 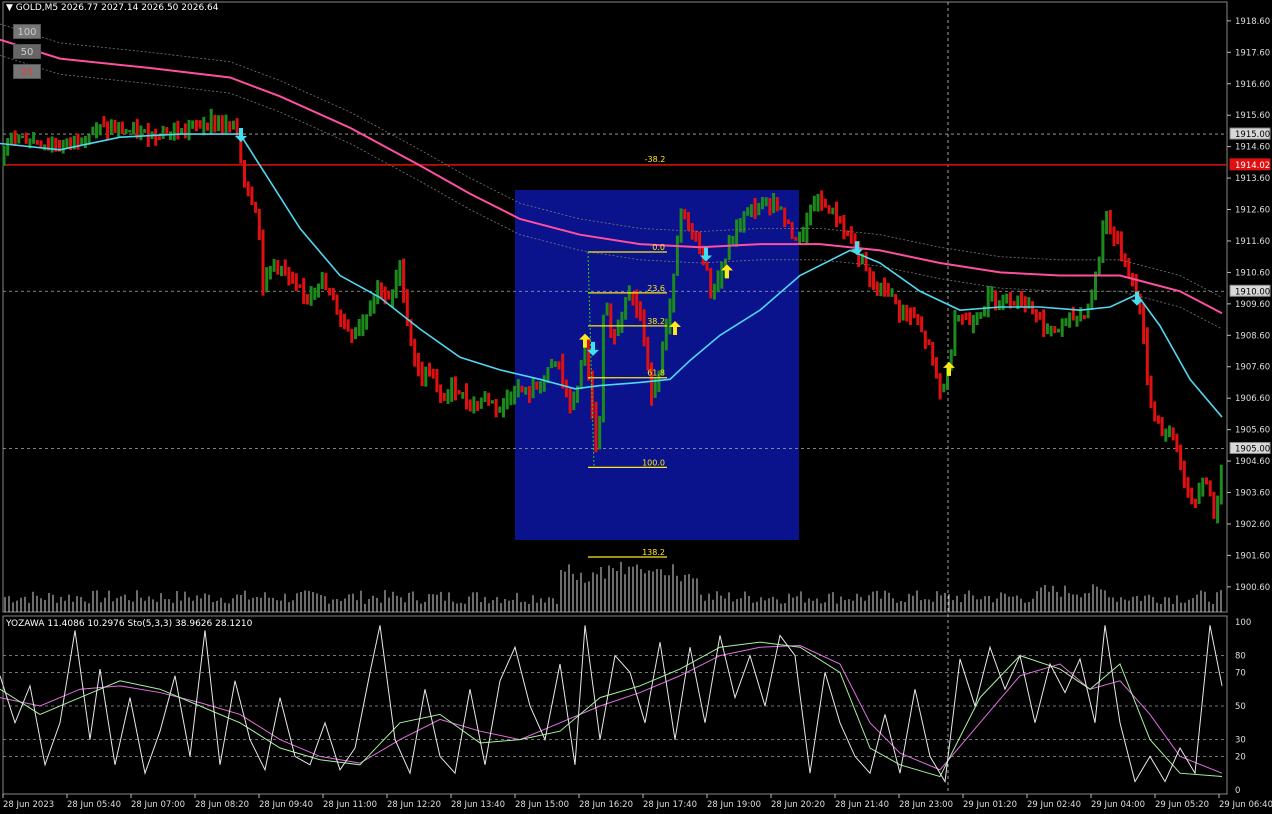 What do you see at coordinates (1252, 85) in the screenshot?
I see `price-tick-label: 1916.60` at bounding box center [1252, 85].